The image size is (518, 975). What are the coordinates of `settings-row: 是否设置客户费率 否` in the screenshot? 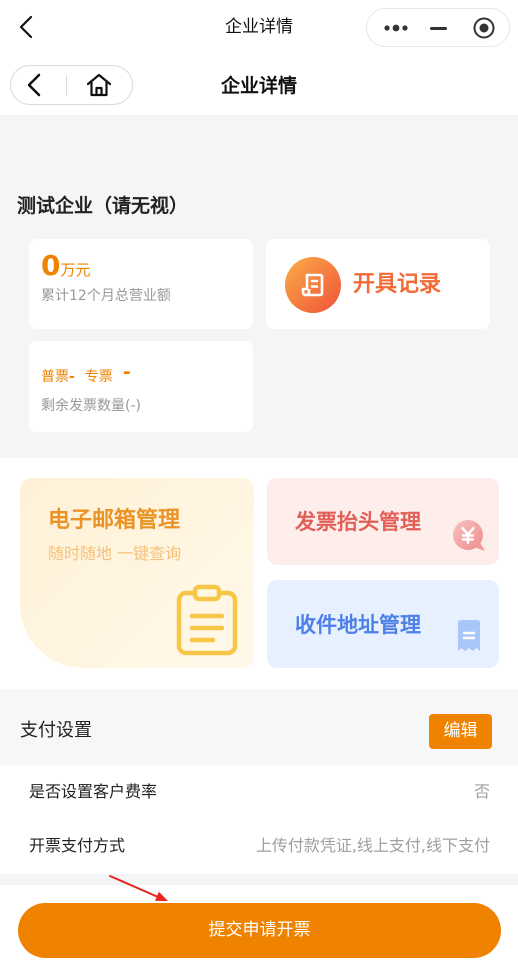 It's located at (259, 792).